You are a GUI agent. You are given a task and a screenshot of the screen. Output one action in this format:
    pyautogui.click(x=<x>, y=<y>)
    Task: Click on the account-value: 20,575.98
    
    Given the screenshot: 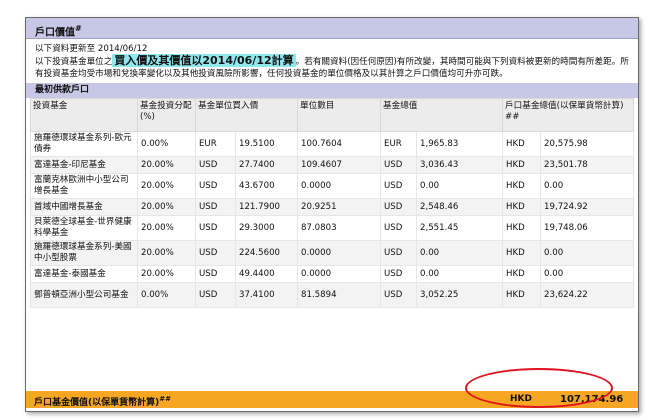 What is the action you would take?
    pyautogui.click(x=587, y=144)
    